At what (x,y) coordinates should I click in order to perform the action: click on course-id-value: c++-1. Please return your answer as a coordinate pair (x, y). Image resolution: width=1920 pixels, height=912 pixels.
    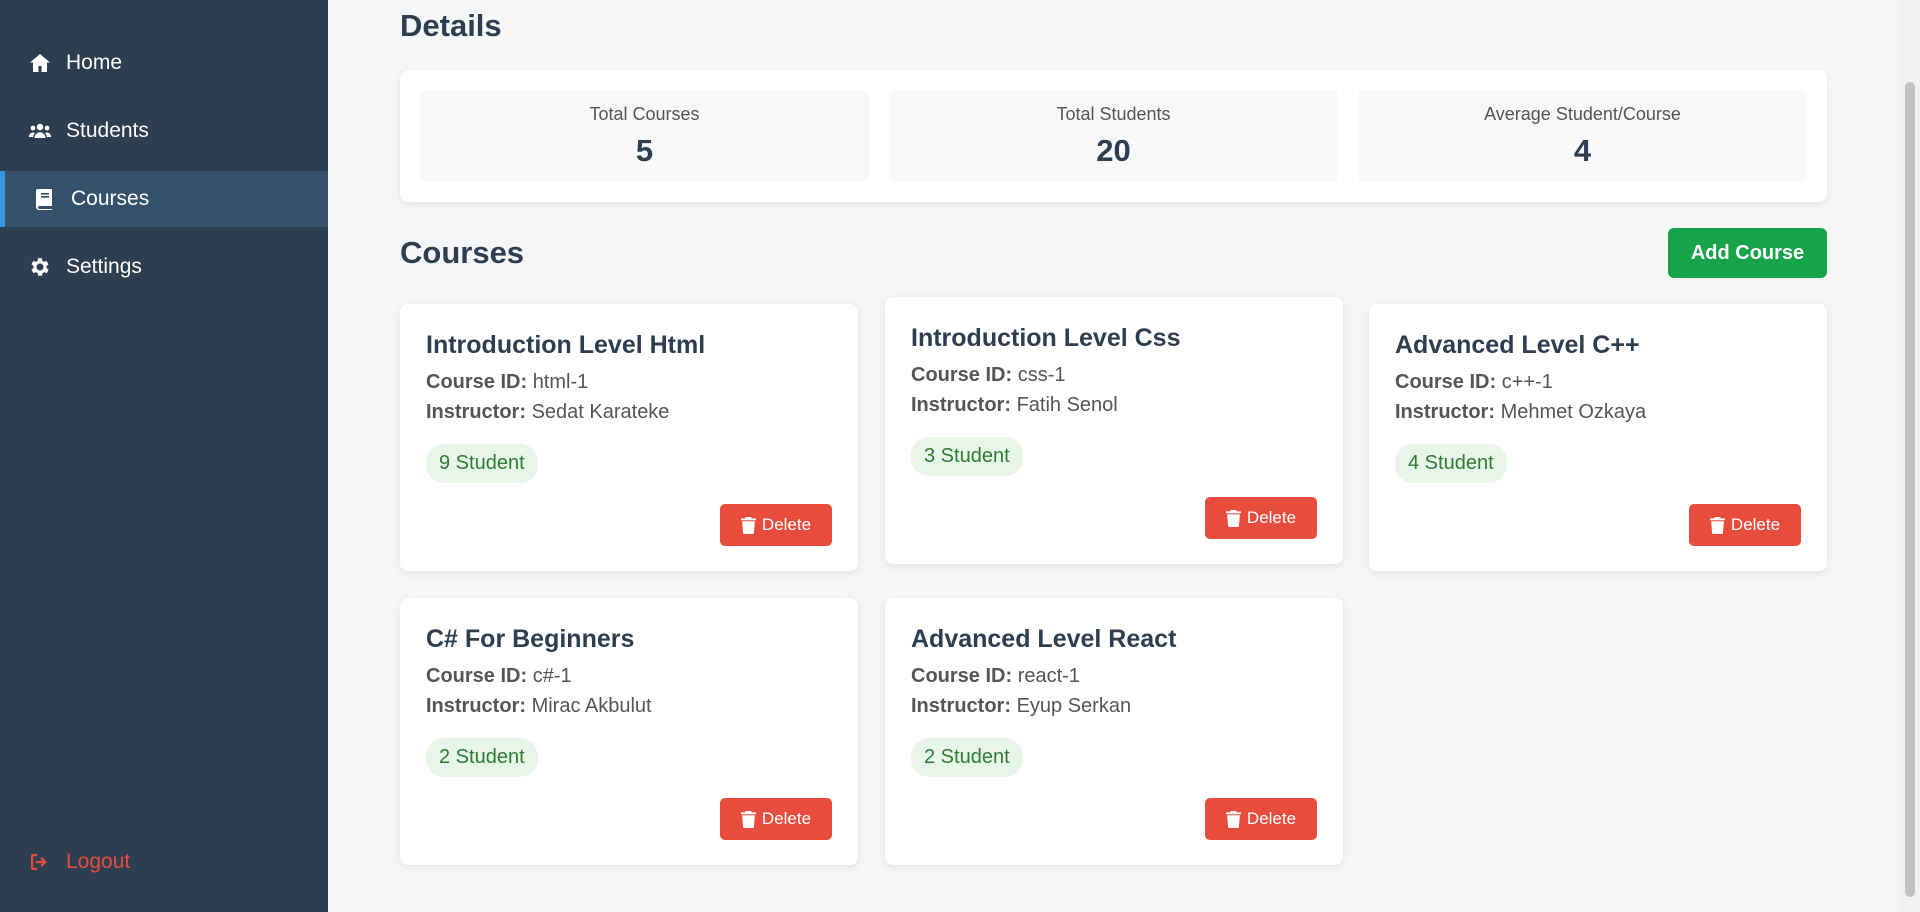
    Looking at the image, I should click on (1527, 382).